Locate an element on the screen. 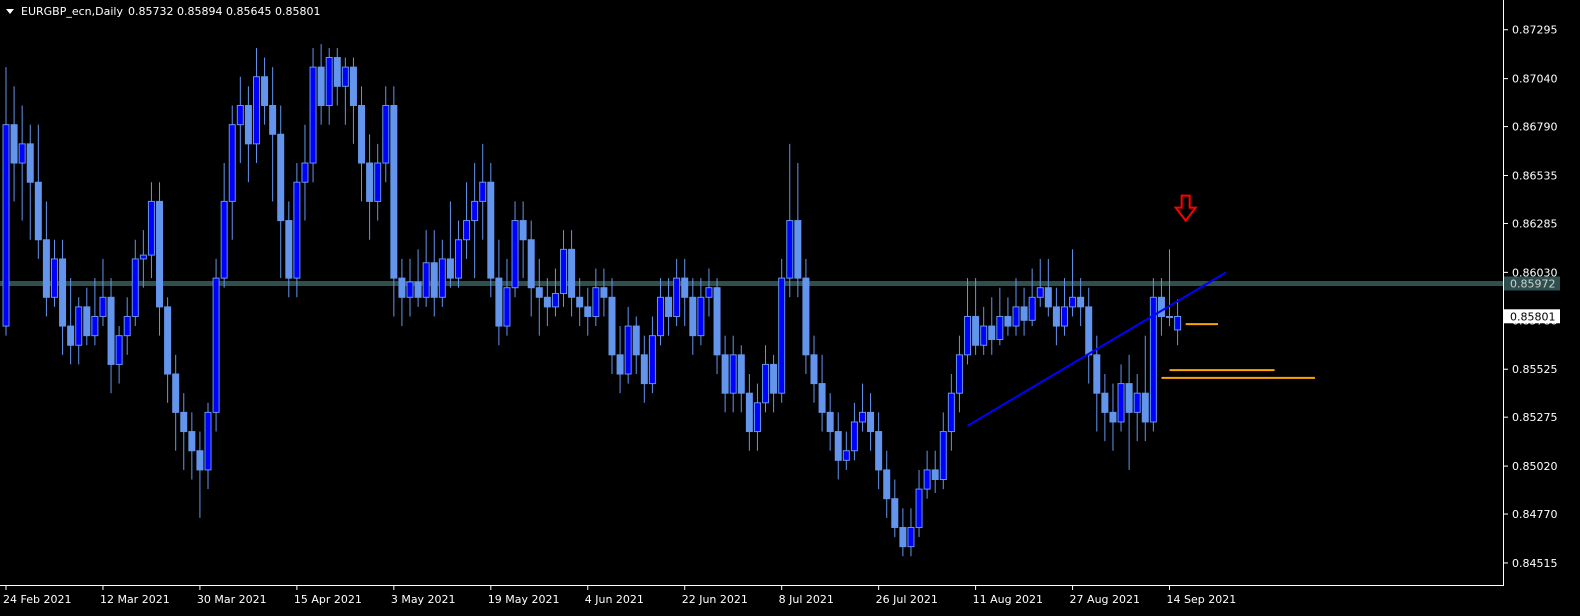 The width and height of the screenshot is (1580, 616). price-tick-label: 0.85275 is located at coordinates (1535, 417).